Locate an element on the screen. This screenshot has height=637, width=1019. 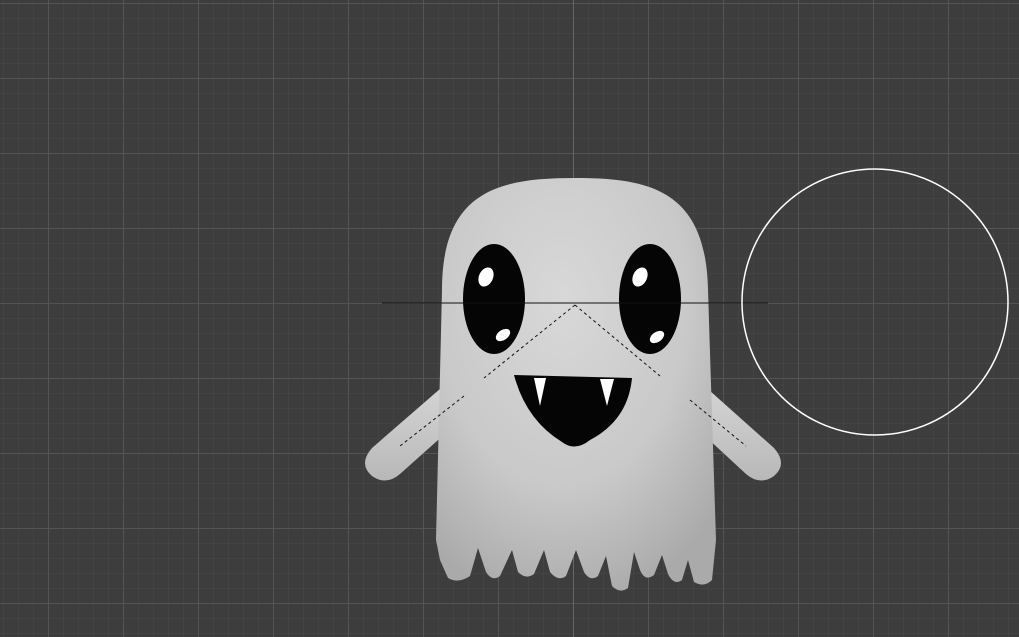
ghost-right-eye is located at coordinates (650, 299).